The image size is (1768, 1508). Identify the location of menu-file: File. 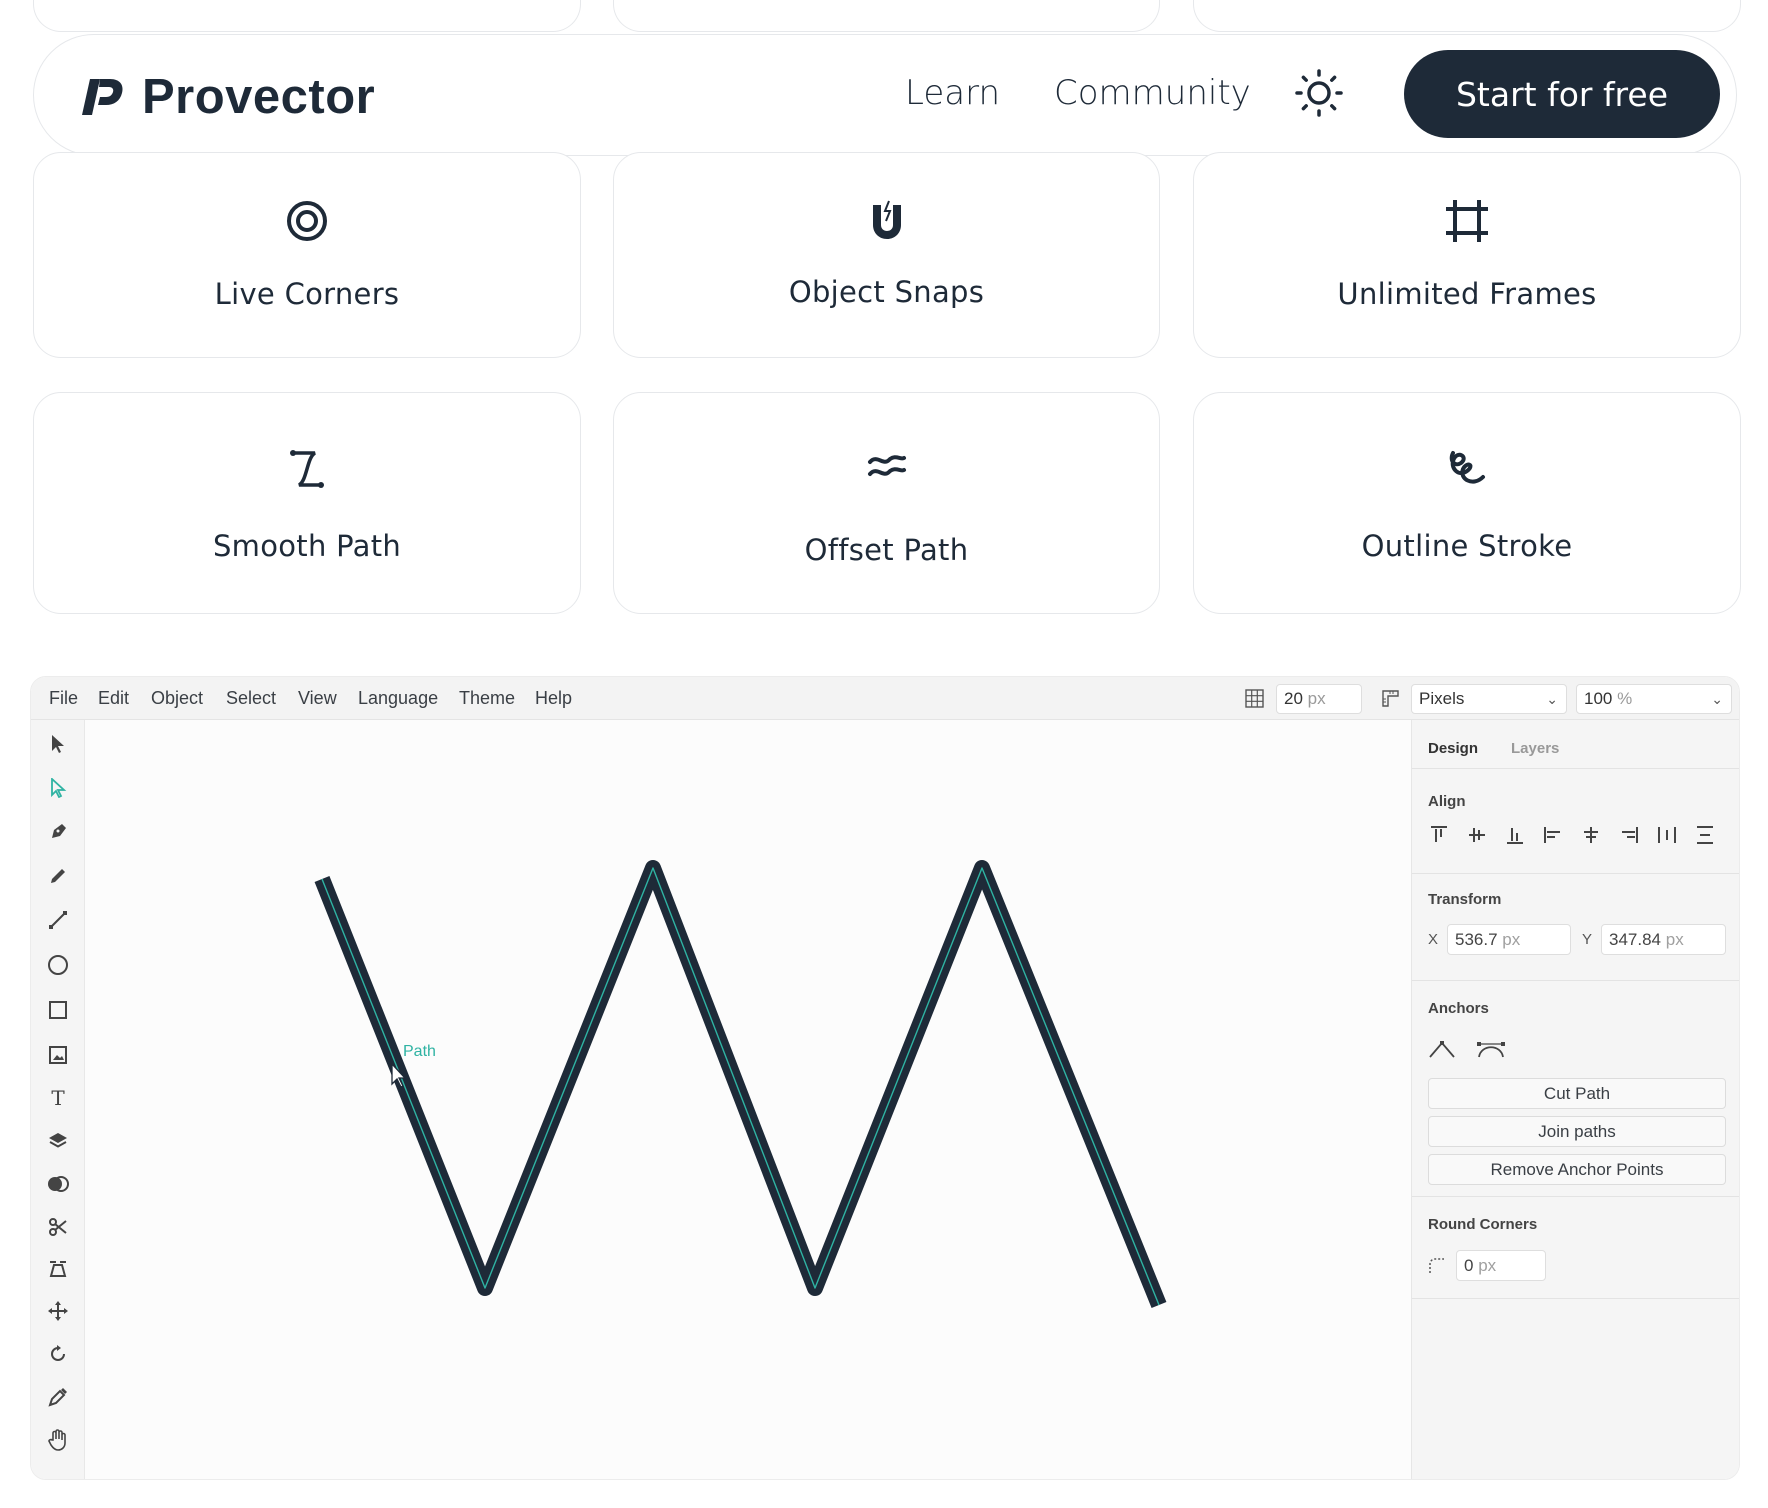
(63, 698).